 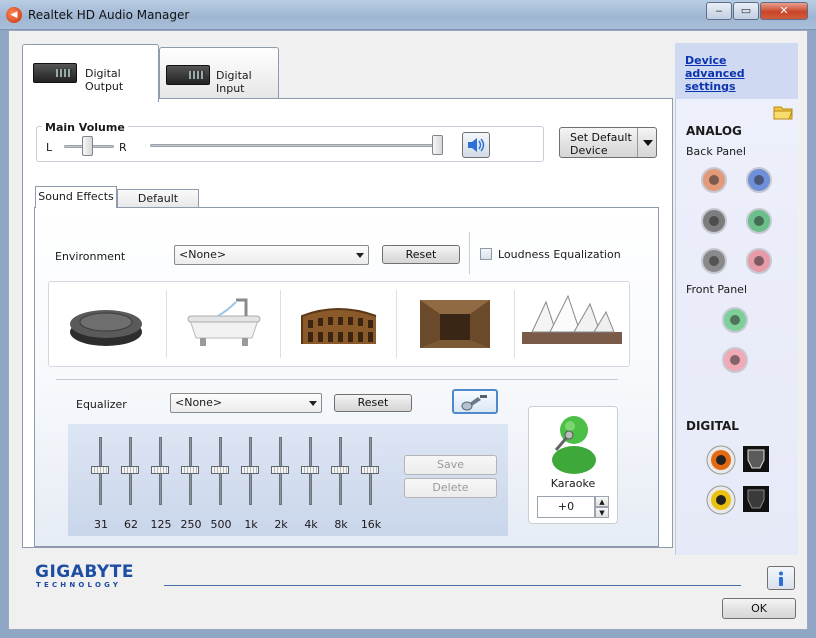 I want to click on karaoke-value-field: +0, so click(x=566, y=507).